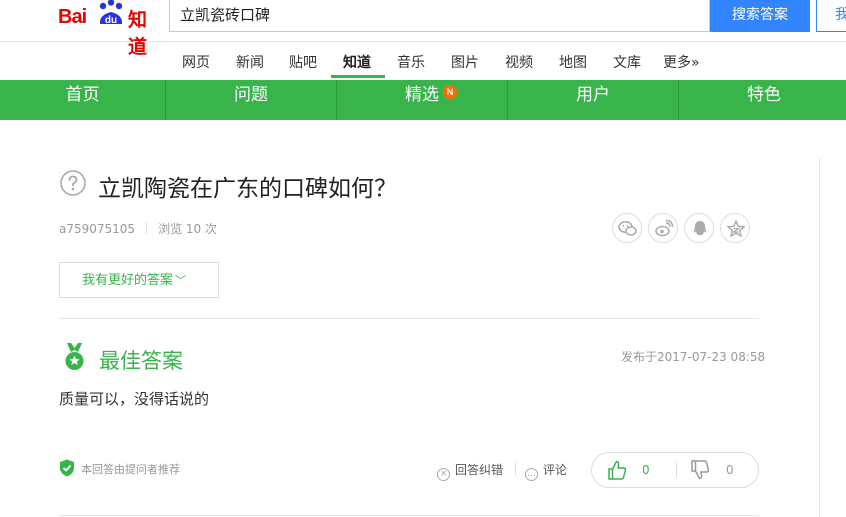  I want to click on comment-label: 评论, so click(555, 470).